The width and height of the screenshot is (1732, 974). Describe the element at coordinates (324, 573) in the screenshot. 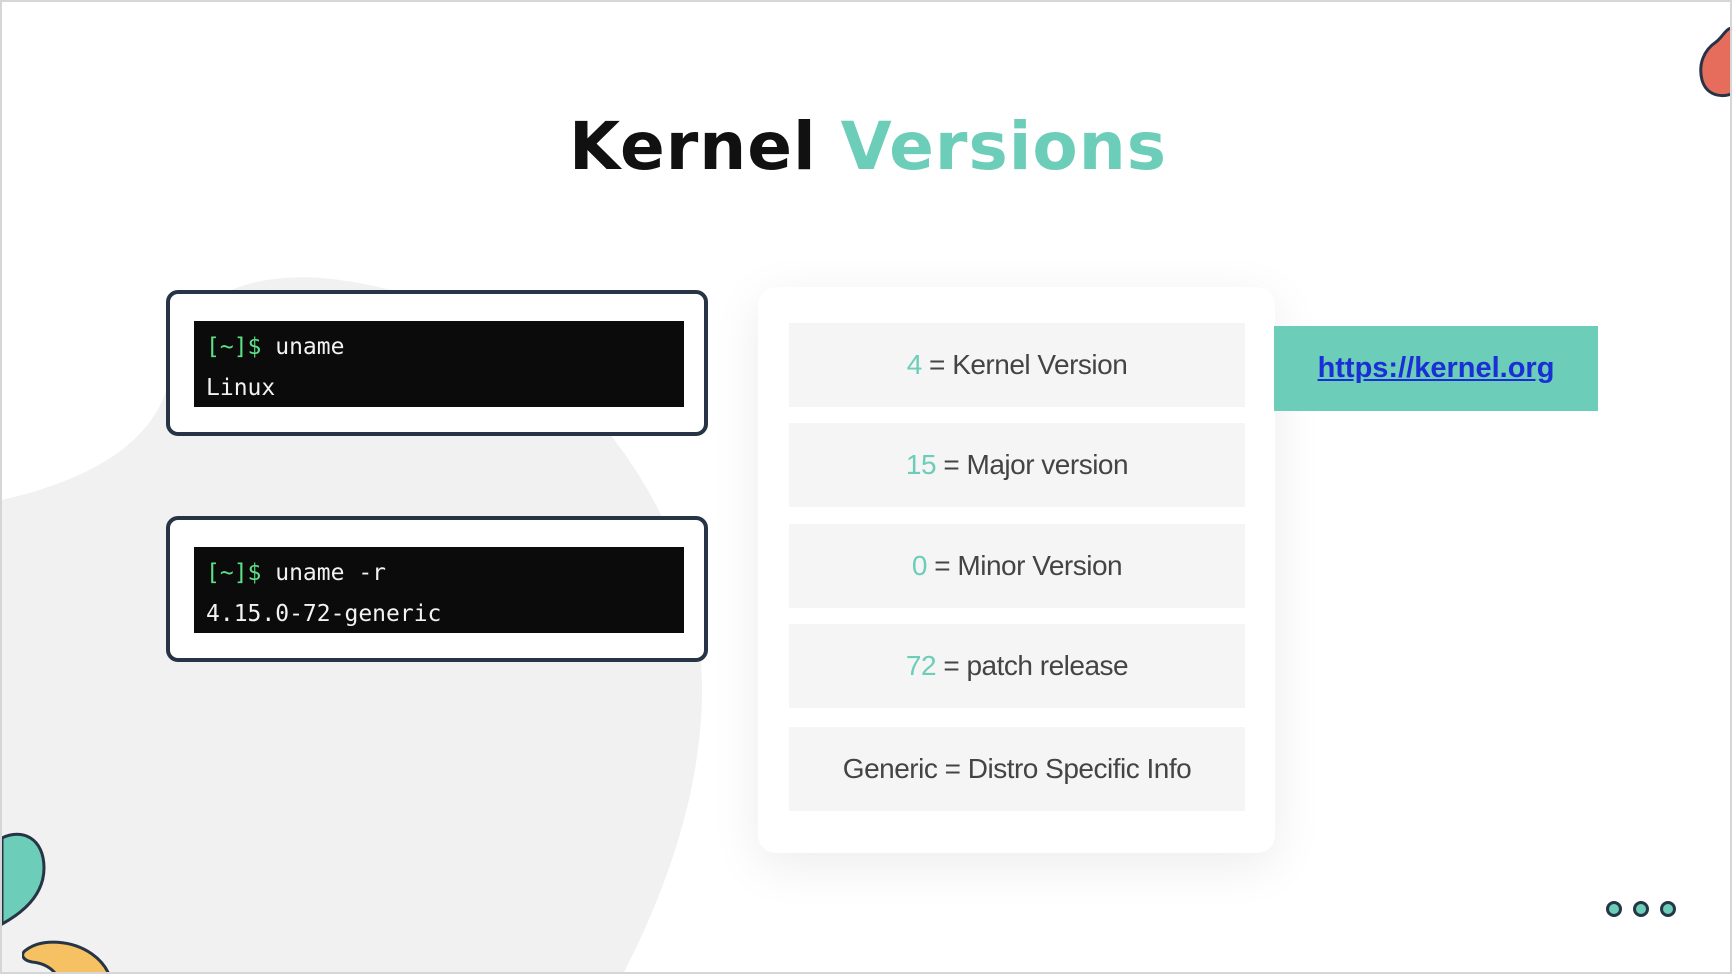

I see `terminal-command: uname -r` at that location.